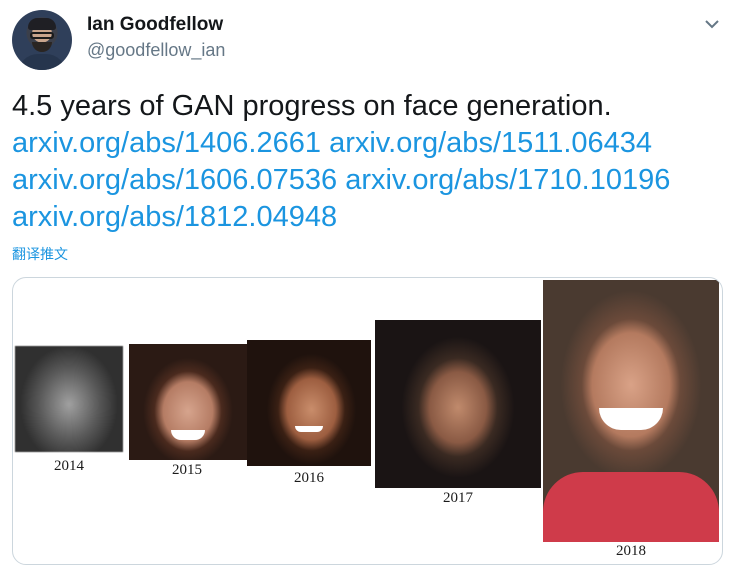 The image size is (735, 570). I want to click on more-options-button, so click(712, 24).